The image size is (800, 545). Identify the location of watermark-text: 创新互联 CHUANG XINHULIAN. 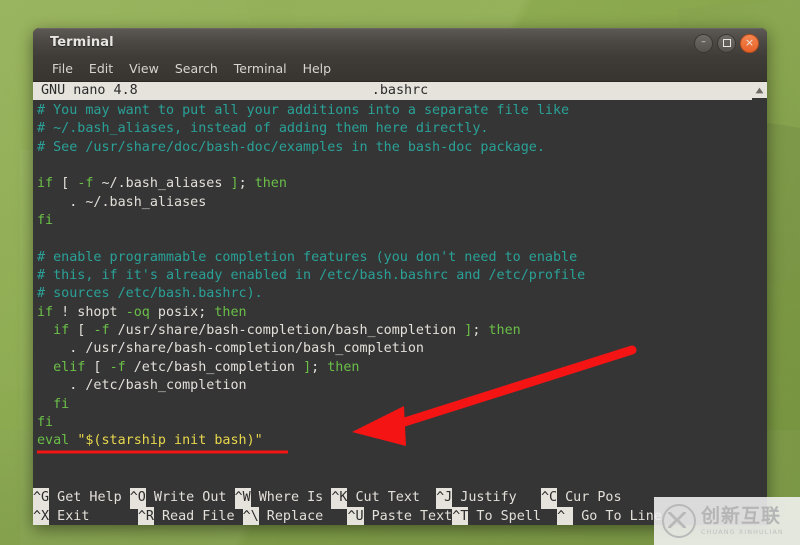
(742, 519).